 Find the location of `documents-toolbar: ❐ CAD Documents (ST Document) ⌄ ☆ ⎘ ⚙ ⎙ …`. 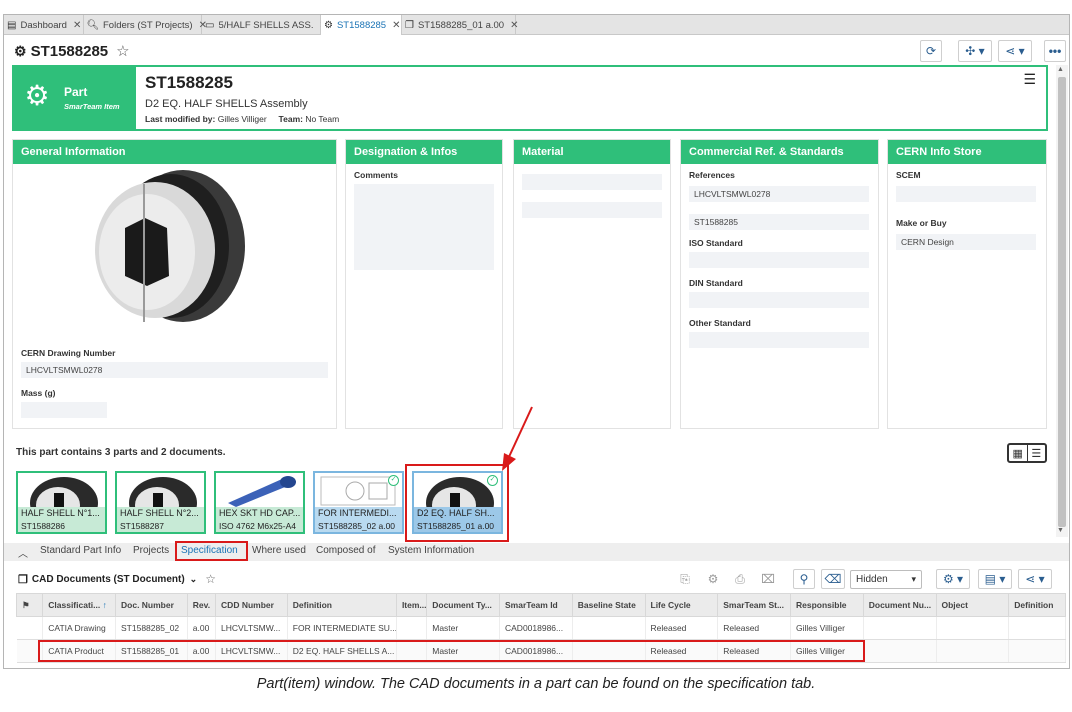

documents-toolbar: ❐ CAD Documents (ST Document) ⌄ ☆ ⎘ ⚙ ⎙ … is located at coordinates (536, 578).